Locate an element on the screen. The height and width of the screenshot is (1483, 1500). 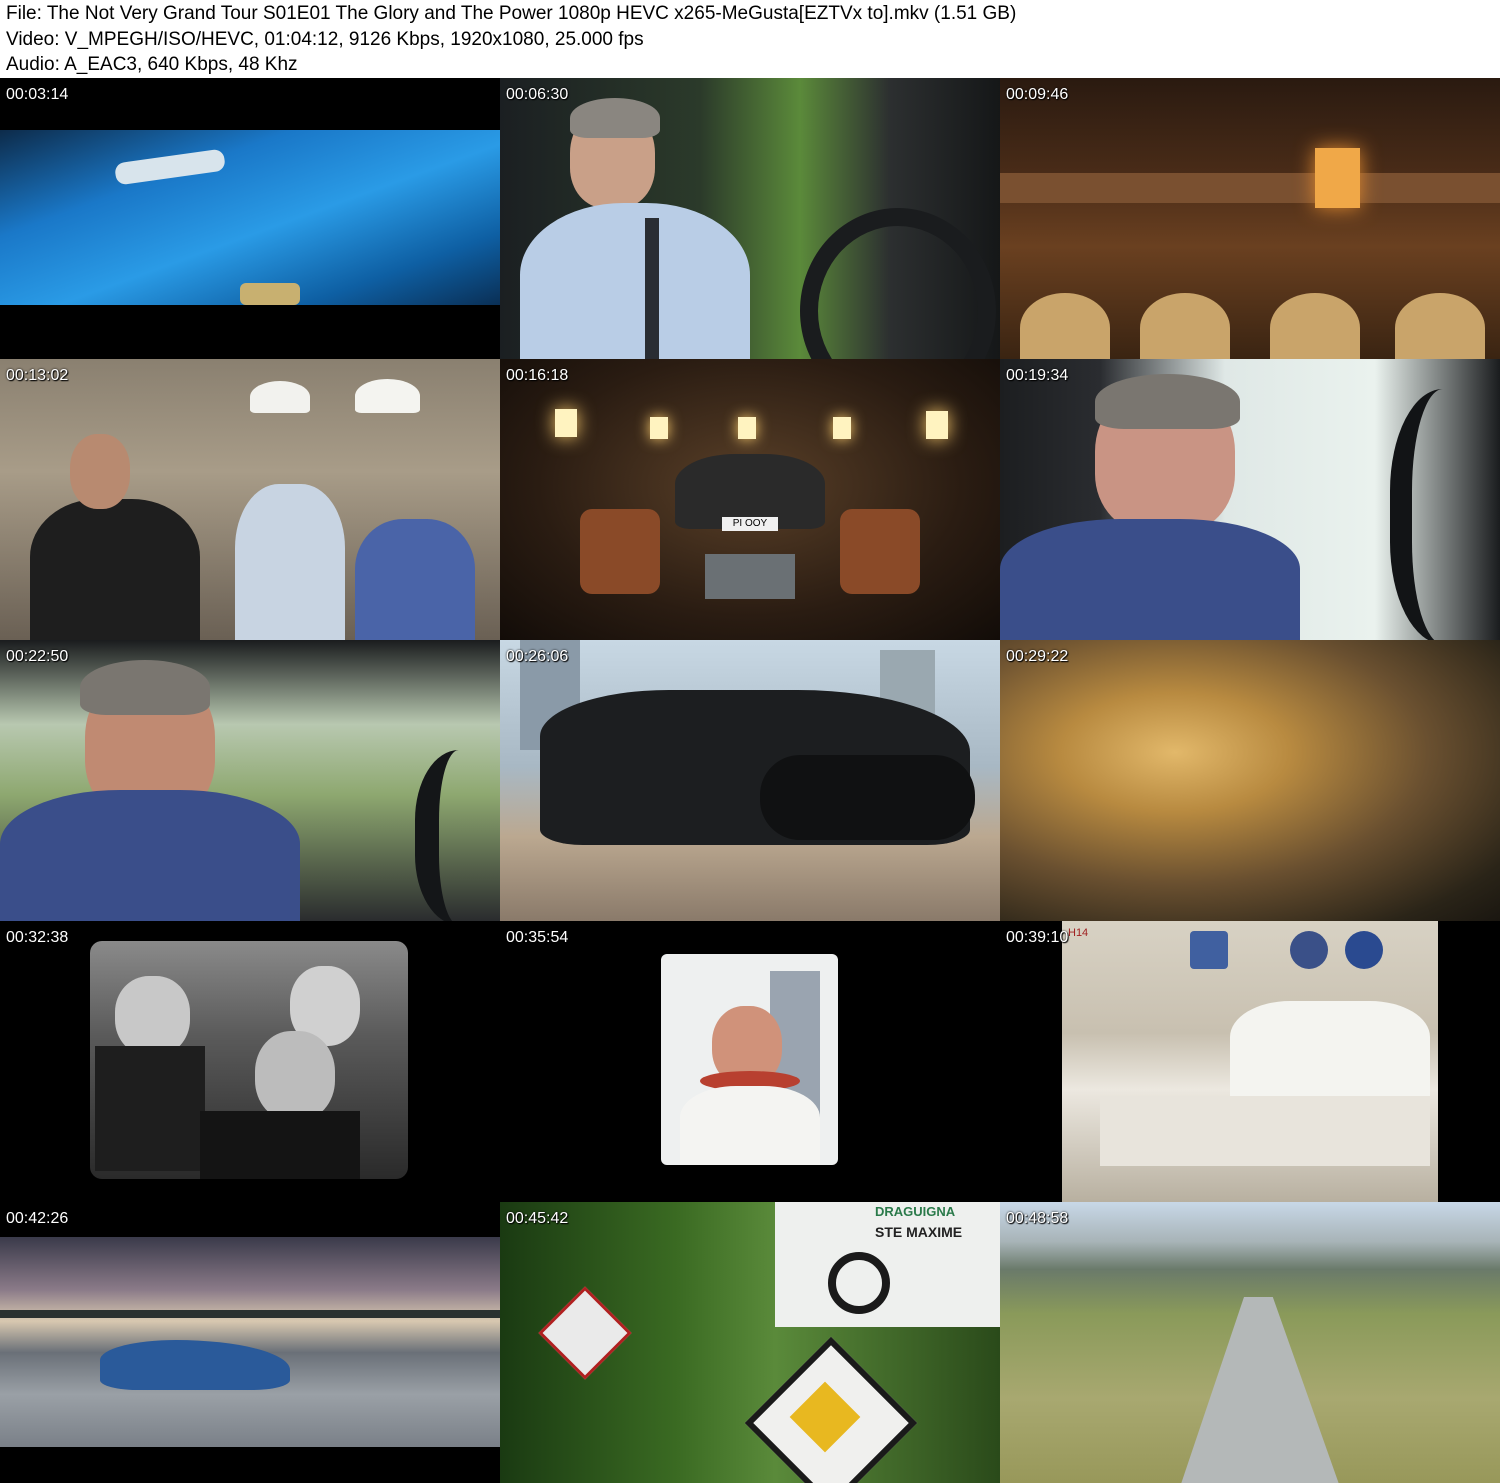
sign-text: DRAGUIGNA is located at coordinates (915, 1211).